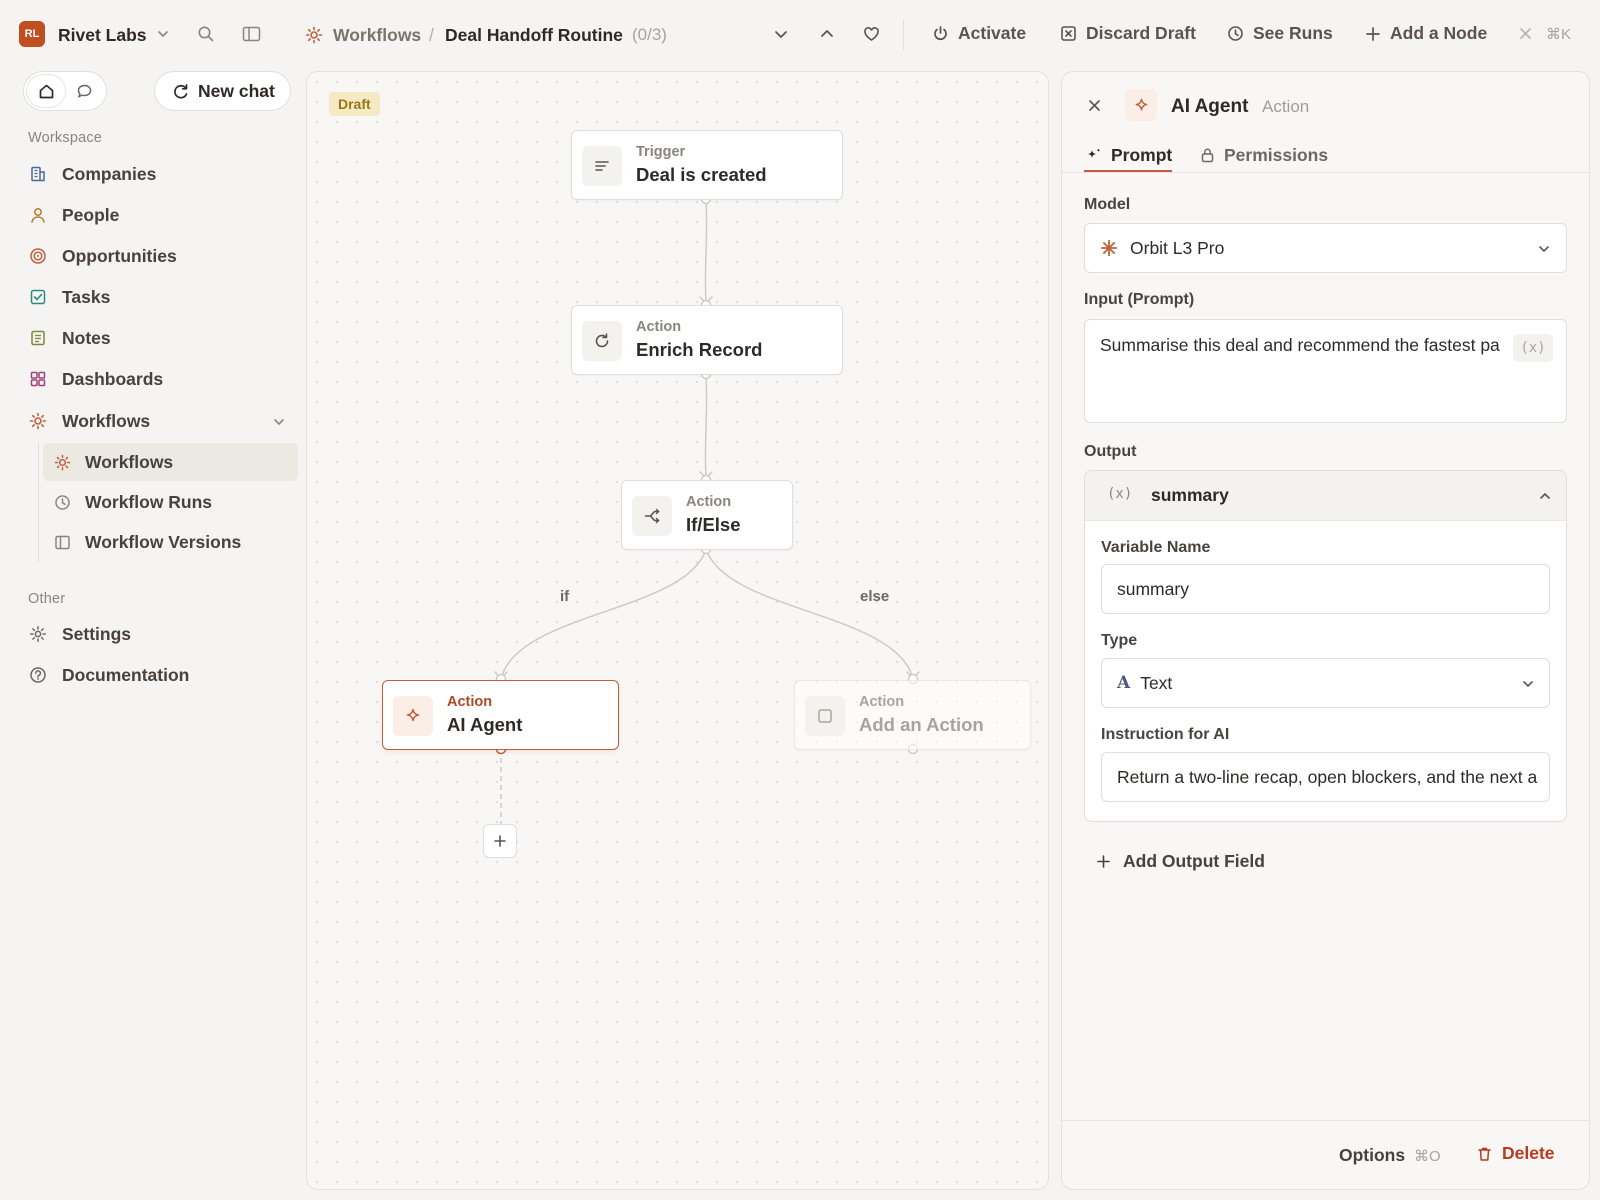 Image resolution: width=1600 pixels, height=1200 pixels. What do you see at coordinates (1139, 299) in the screenshot?
I see `input-prompt-label: Input (Prompt)` at bounding box center [1139, 299].